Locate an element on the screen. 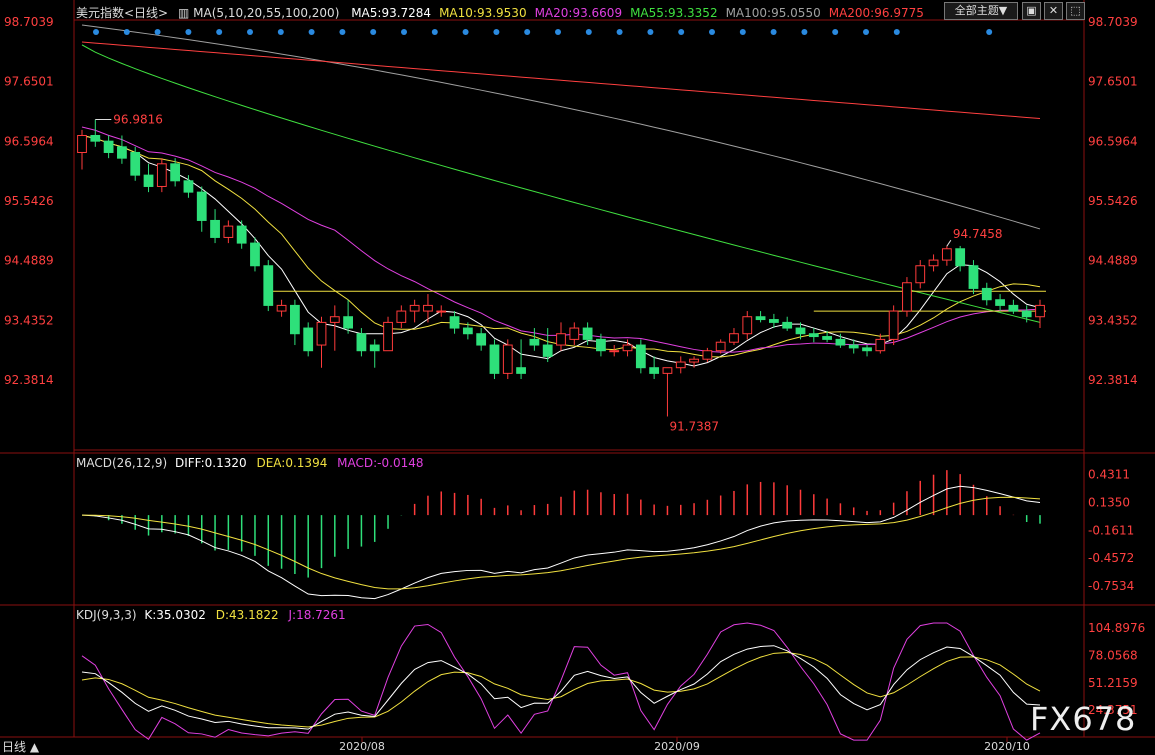 This screenshot has width=1155, height=755. kdj-j: J:18.7261 is located at coordinates (317, 615).